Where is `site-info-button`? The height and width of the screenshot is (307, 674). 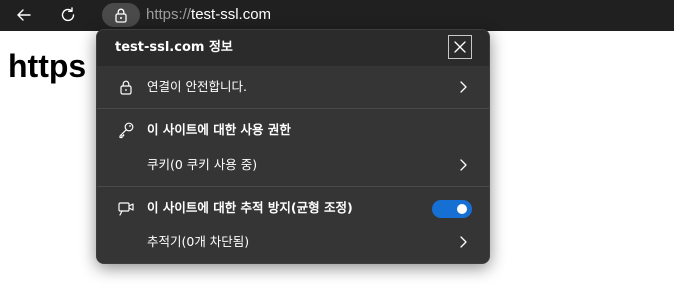
site-info-button is located at coordinates (121, 15).